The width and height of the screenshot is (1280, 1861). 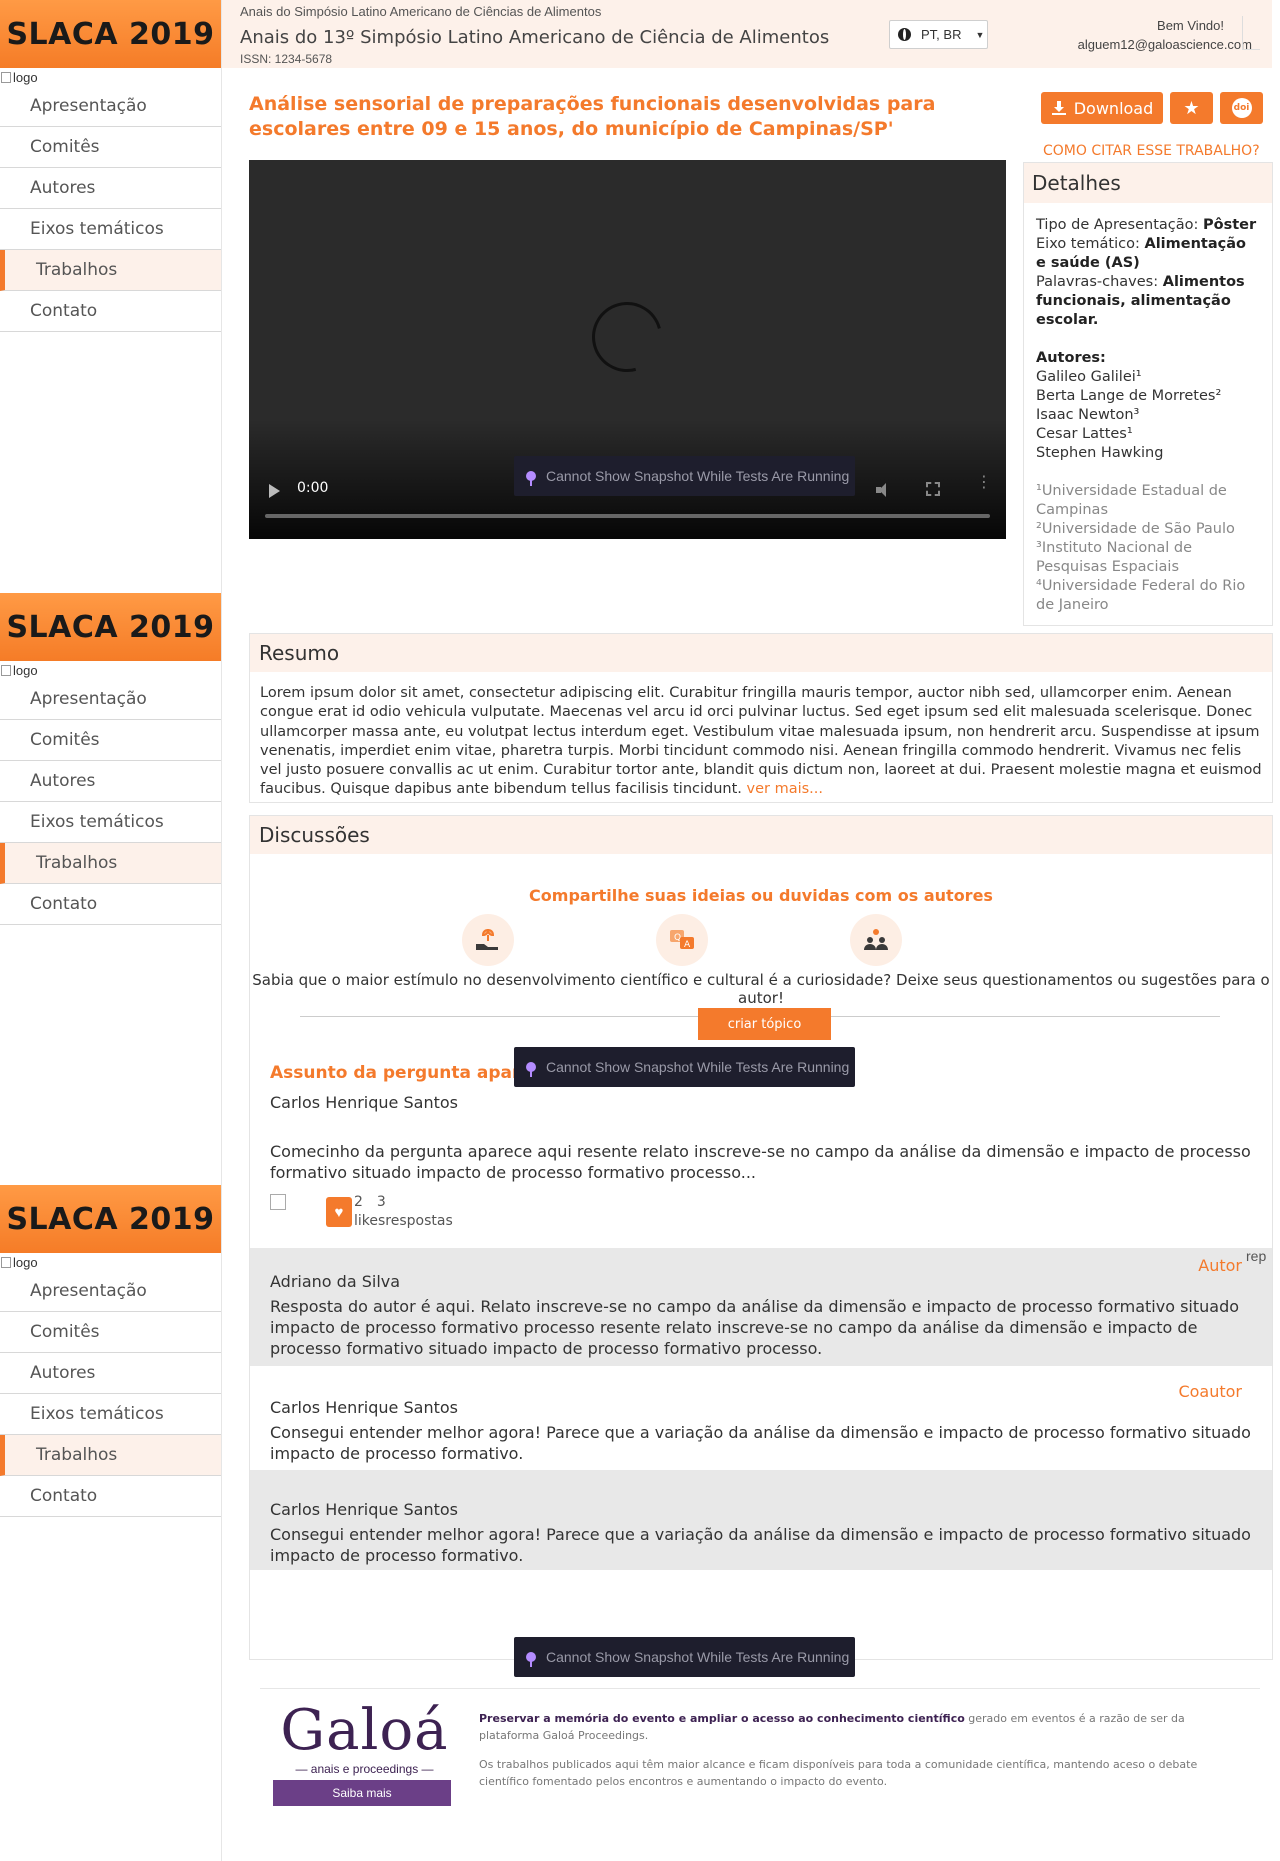 I want to click on people-icon, so click(x=876, y=940).